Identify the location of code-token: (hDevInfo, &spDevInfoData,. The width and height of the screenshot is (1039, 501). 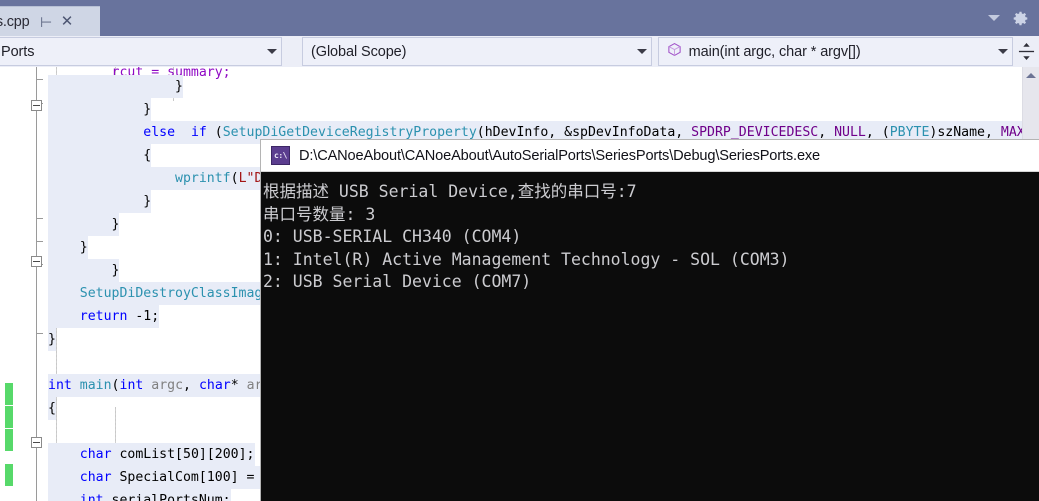
(584, 132).